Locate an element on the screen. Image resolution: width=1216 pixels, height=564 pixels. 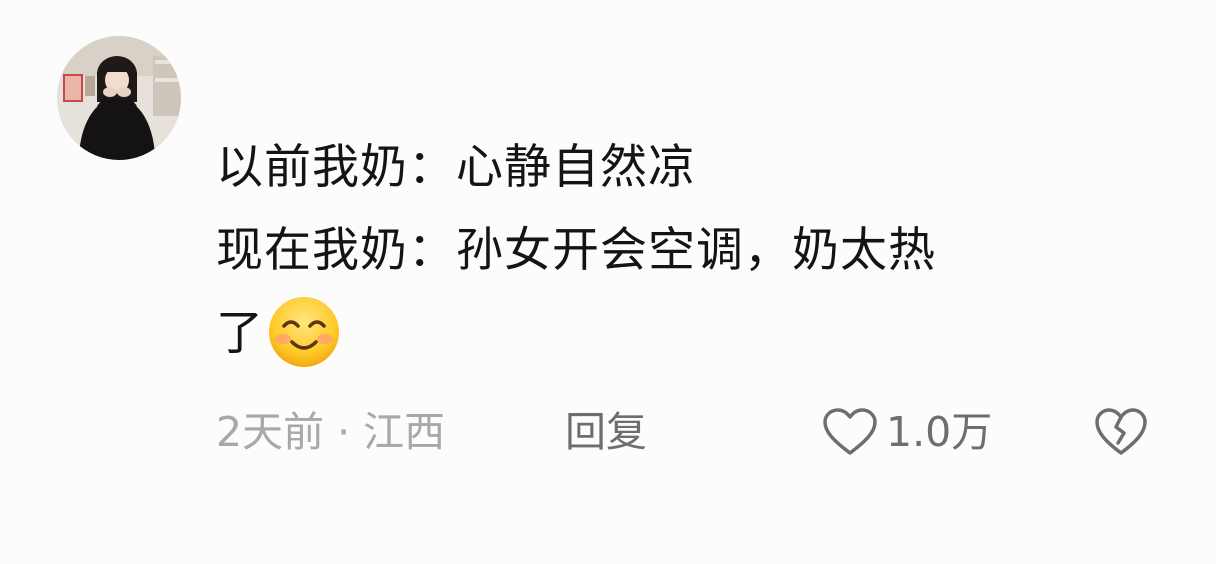
comment-line: 现在我奶：孙女开会空调，奶太热 is located at coordinates (576, 250).